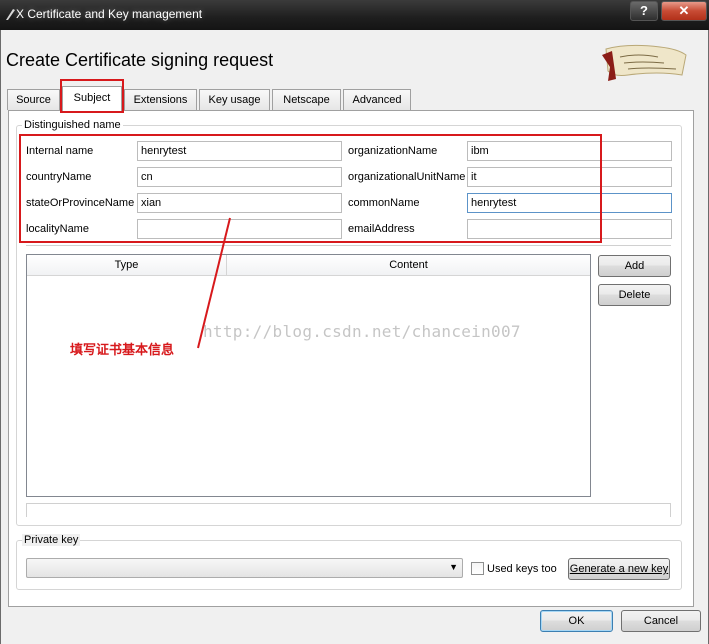 This screenshot has width=709, height=644. What do you see at coordinates (92, 96) in the screenshot?
I see `subject-tab-highlight` at bounding box center [92, 96].